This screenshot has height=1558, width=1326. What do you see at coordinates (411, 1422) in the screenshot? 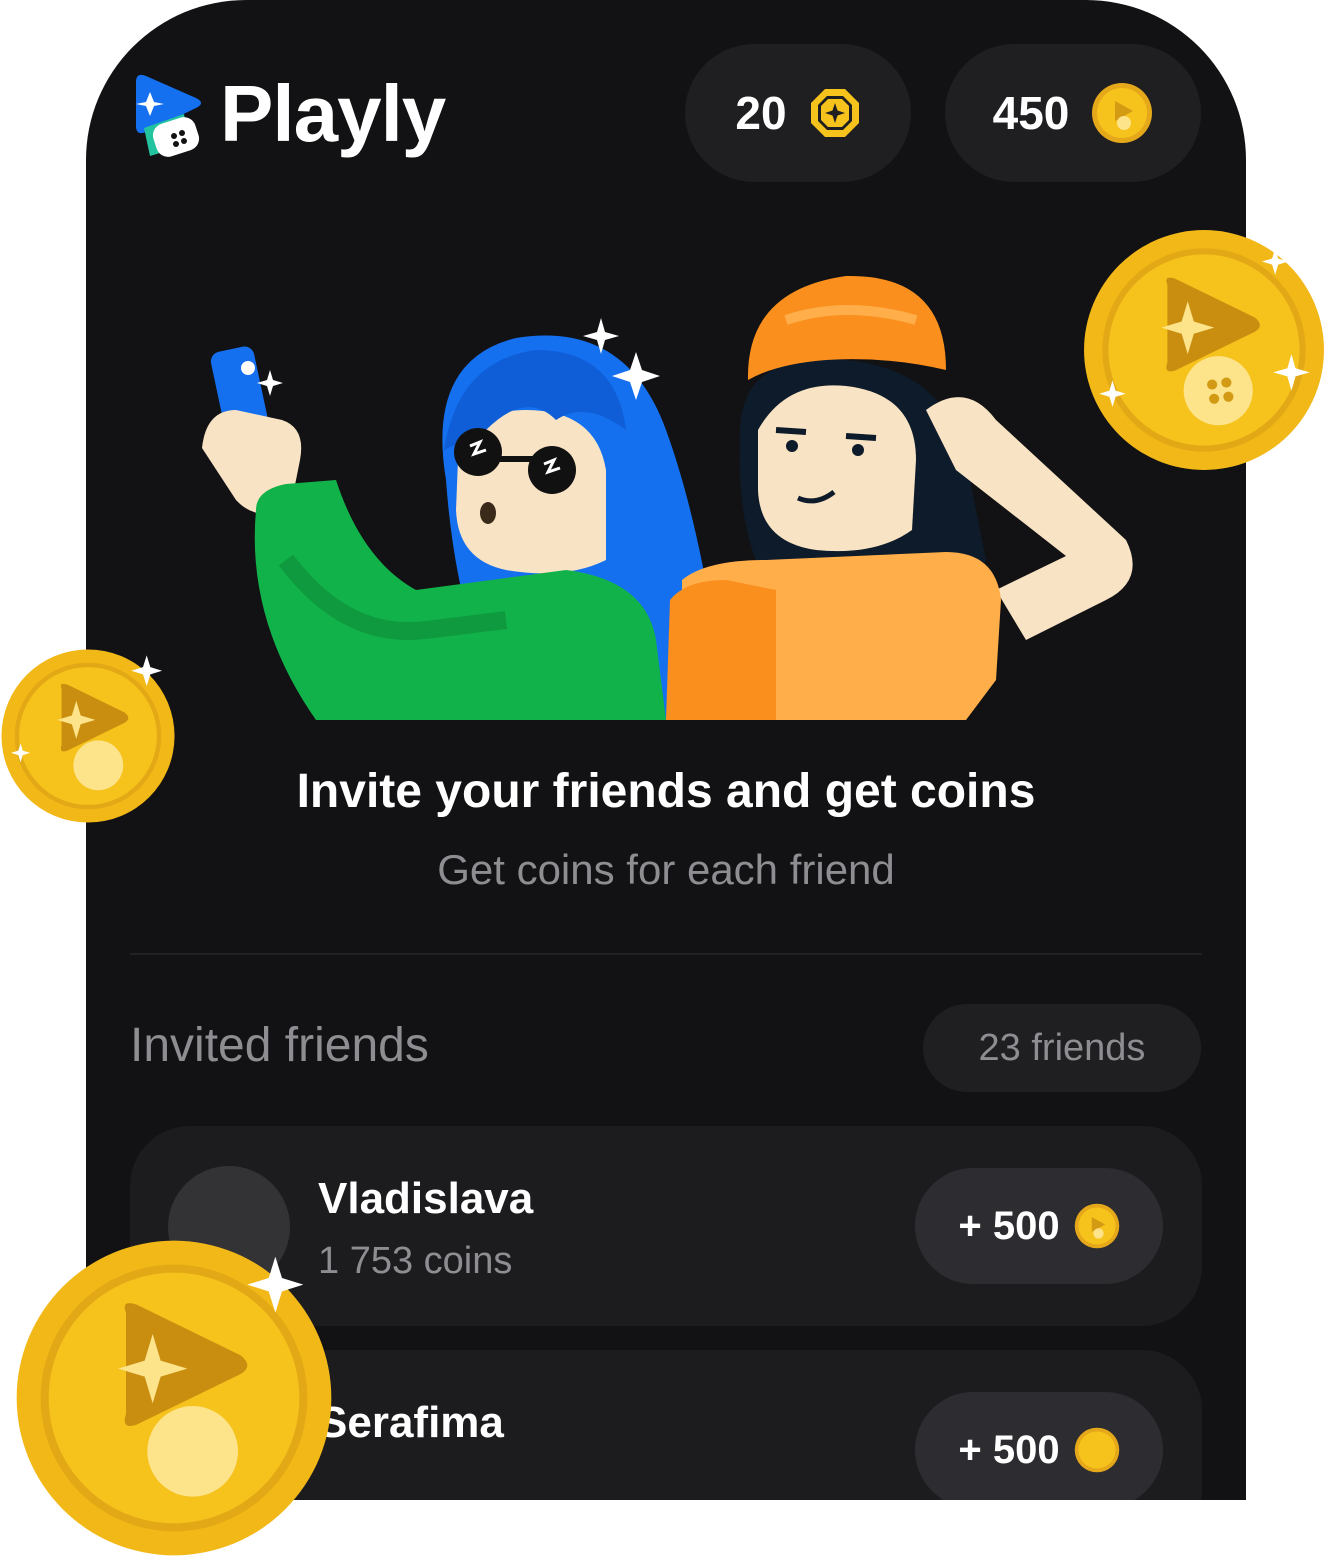
I see `friend-name: Serafima` at bounding box center [411, 1422].